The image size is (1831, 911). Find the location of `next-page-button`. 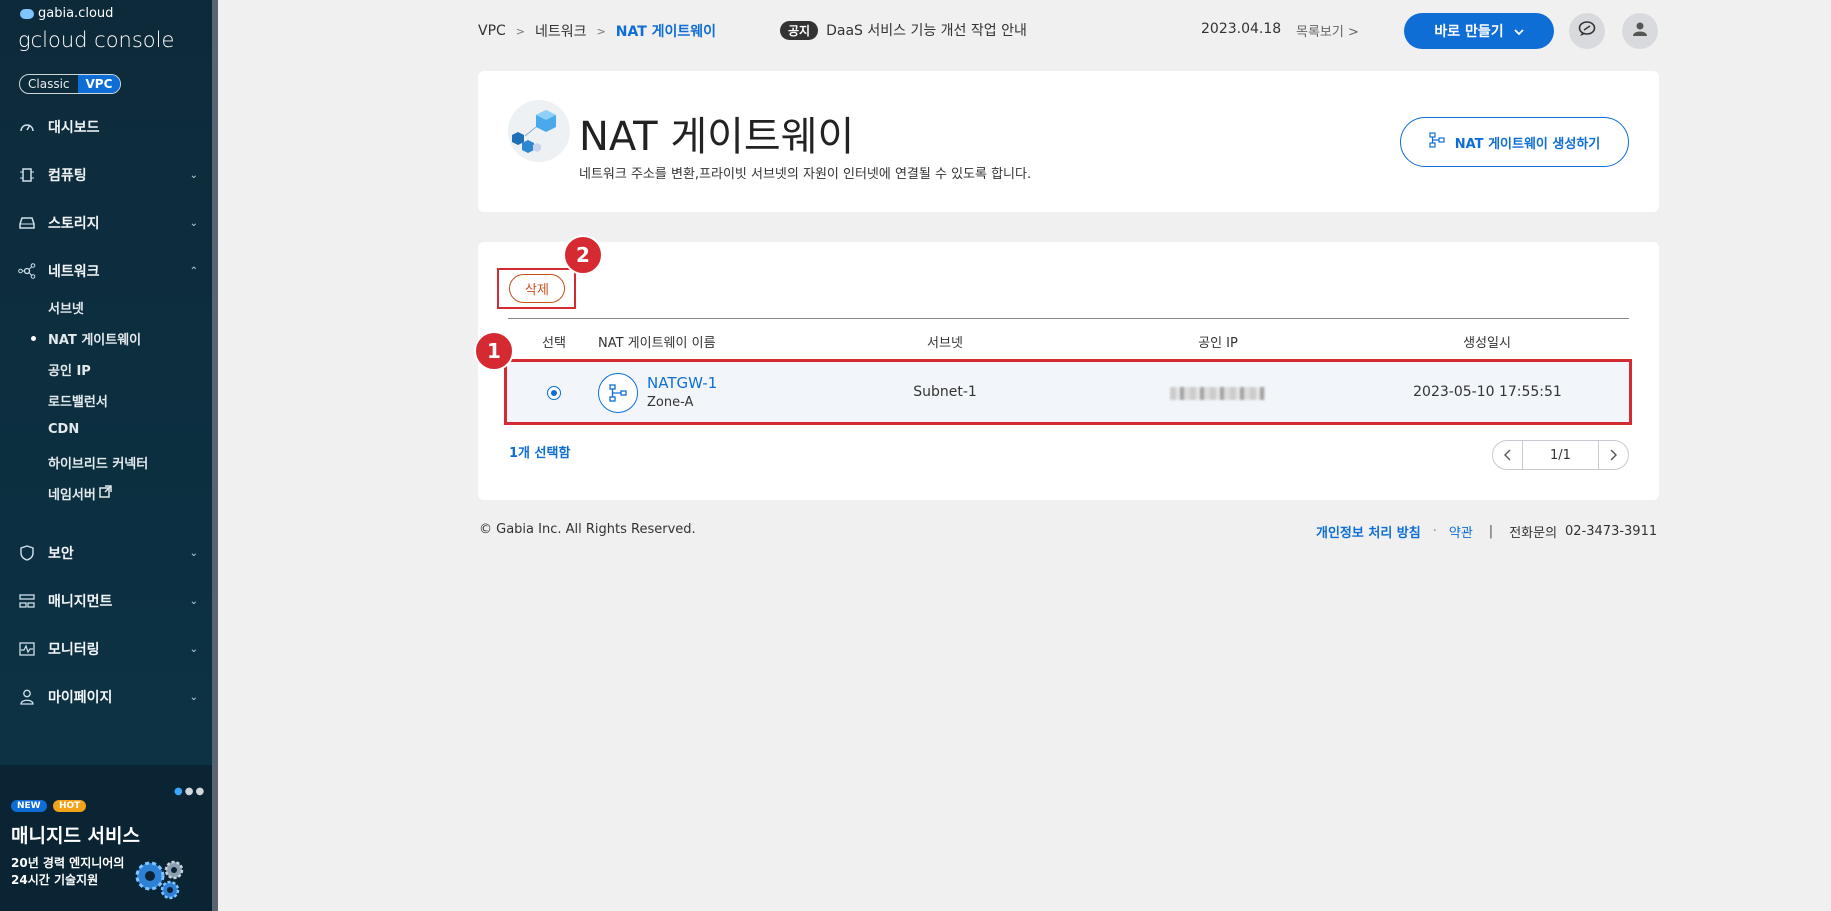

next-page-button is located at coordinates (1612, 455).